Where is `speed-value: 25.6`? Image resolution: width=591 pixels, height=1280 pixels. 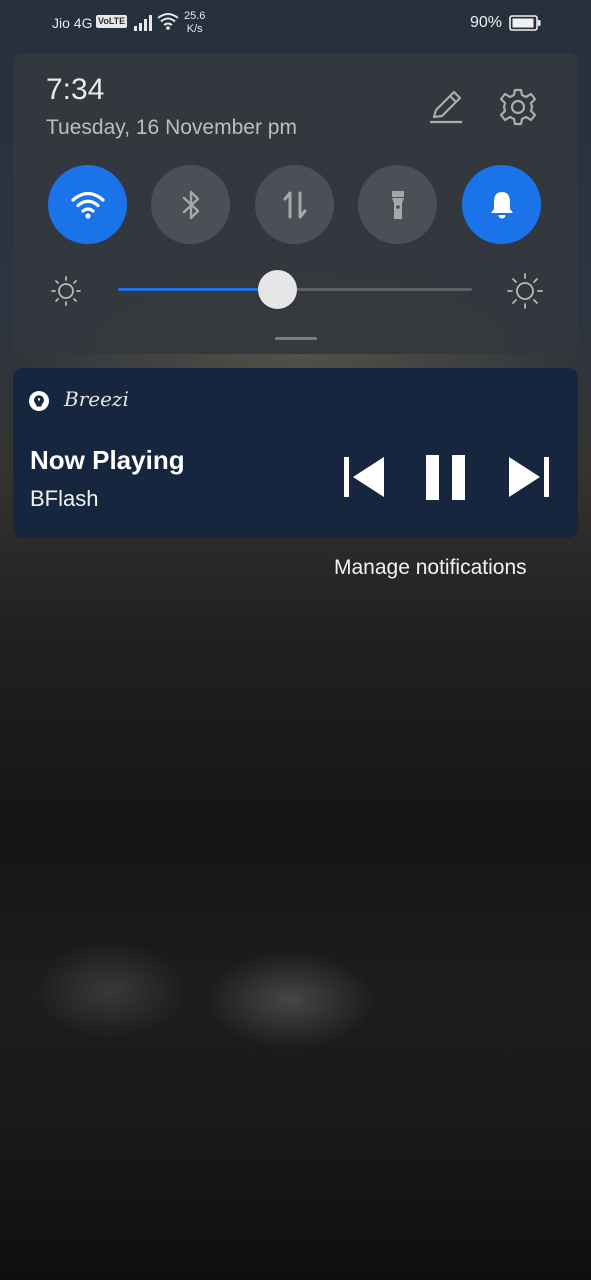 speed-value: 25.6 is located at coordinates (195, 16).